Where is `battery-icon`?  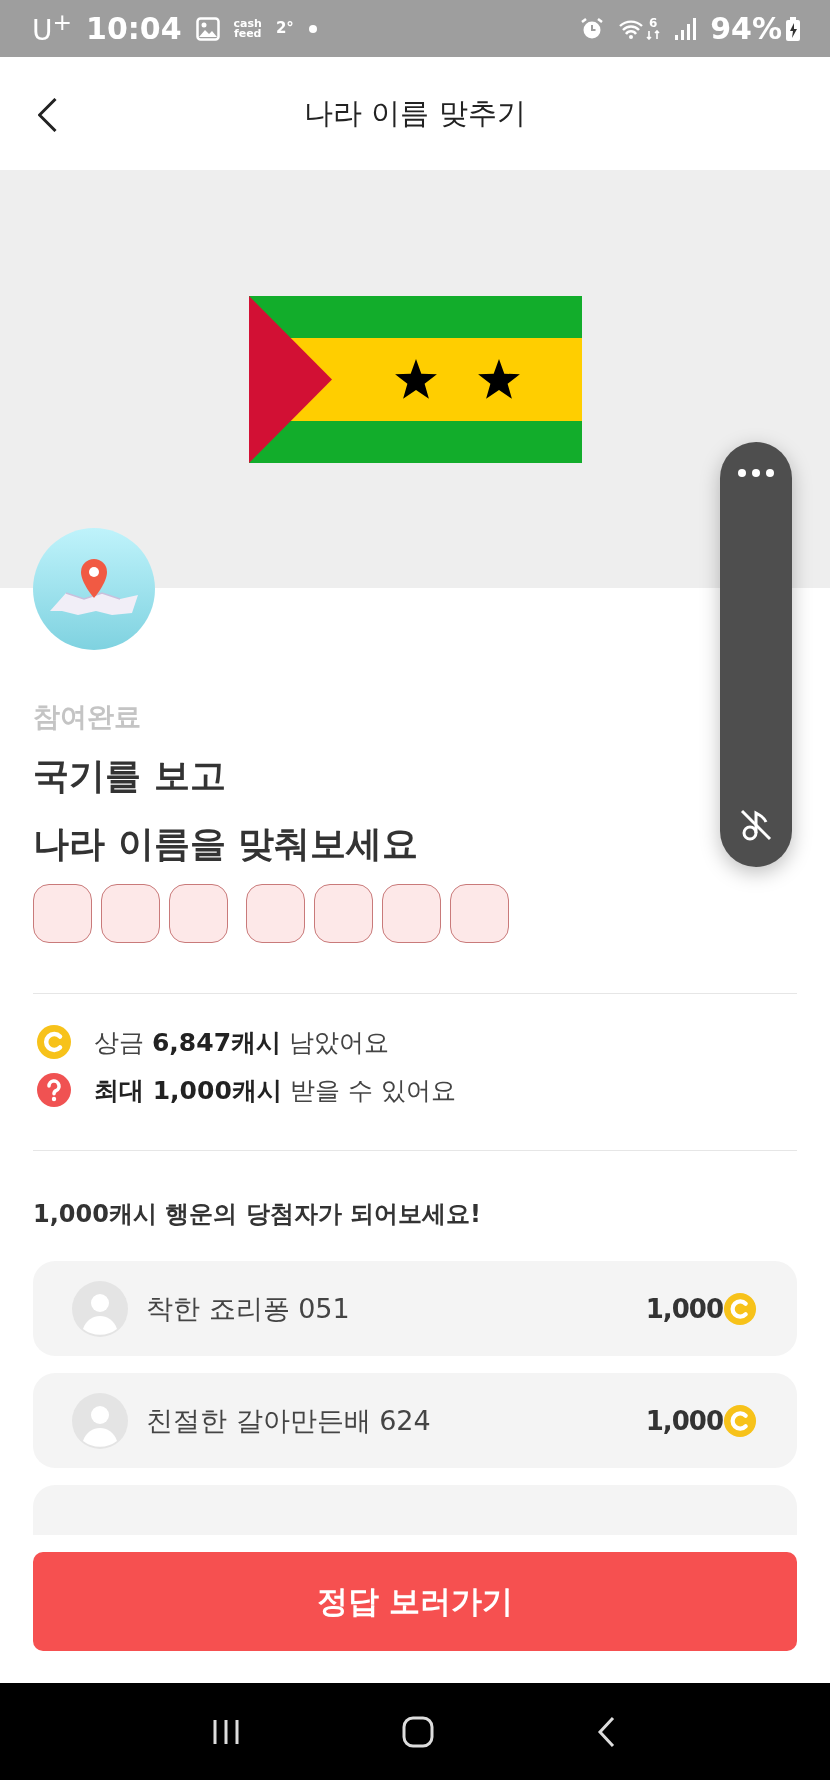
battery-icon is located at coordinates (793, 28).